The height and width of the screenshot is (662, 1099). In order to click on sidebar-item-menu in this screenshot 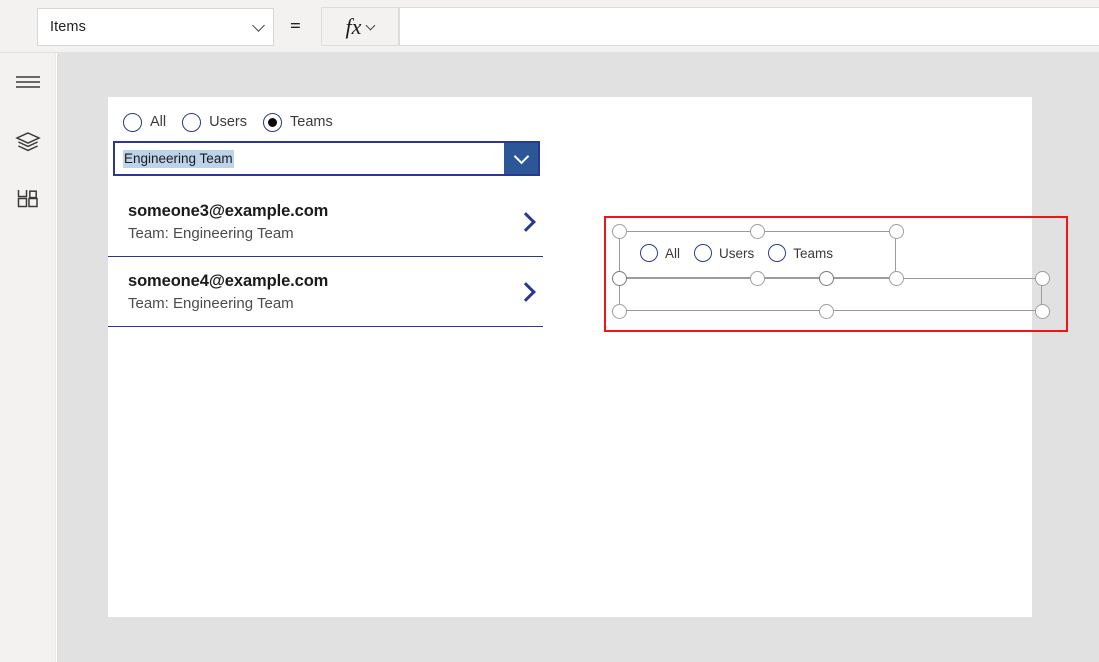, I will do `click(28, 84)`.